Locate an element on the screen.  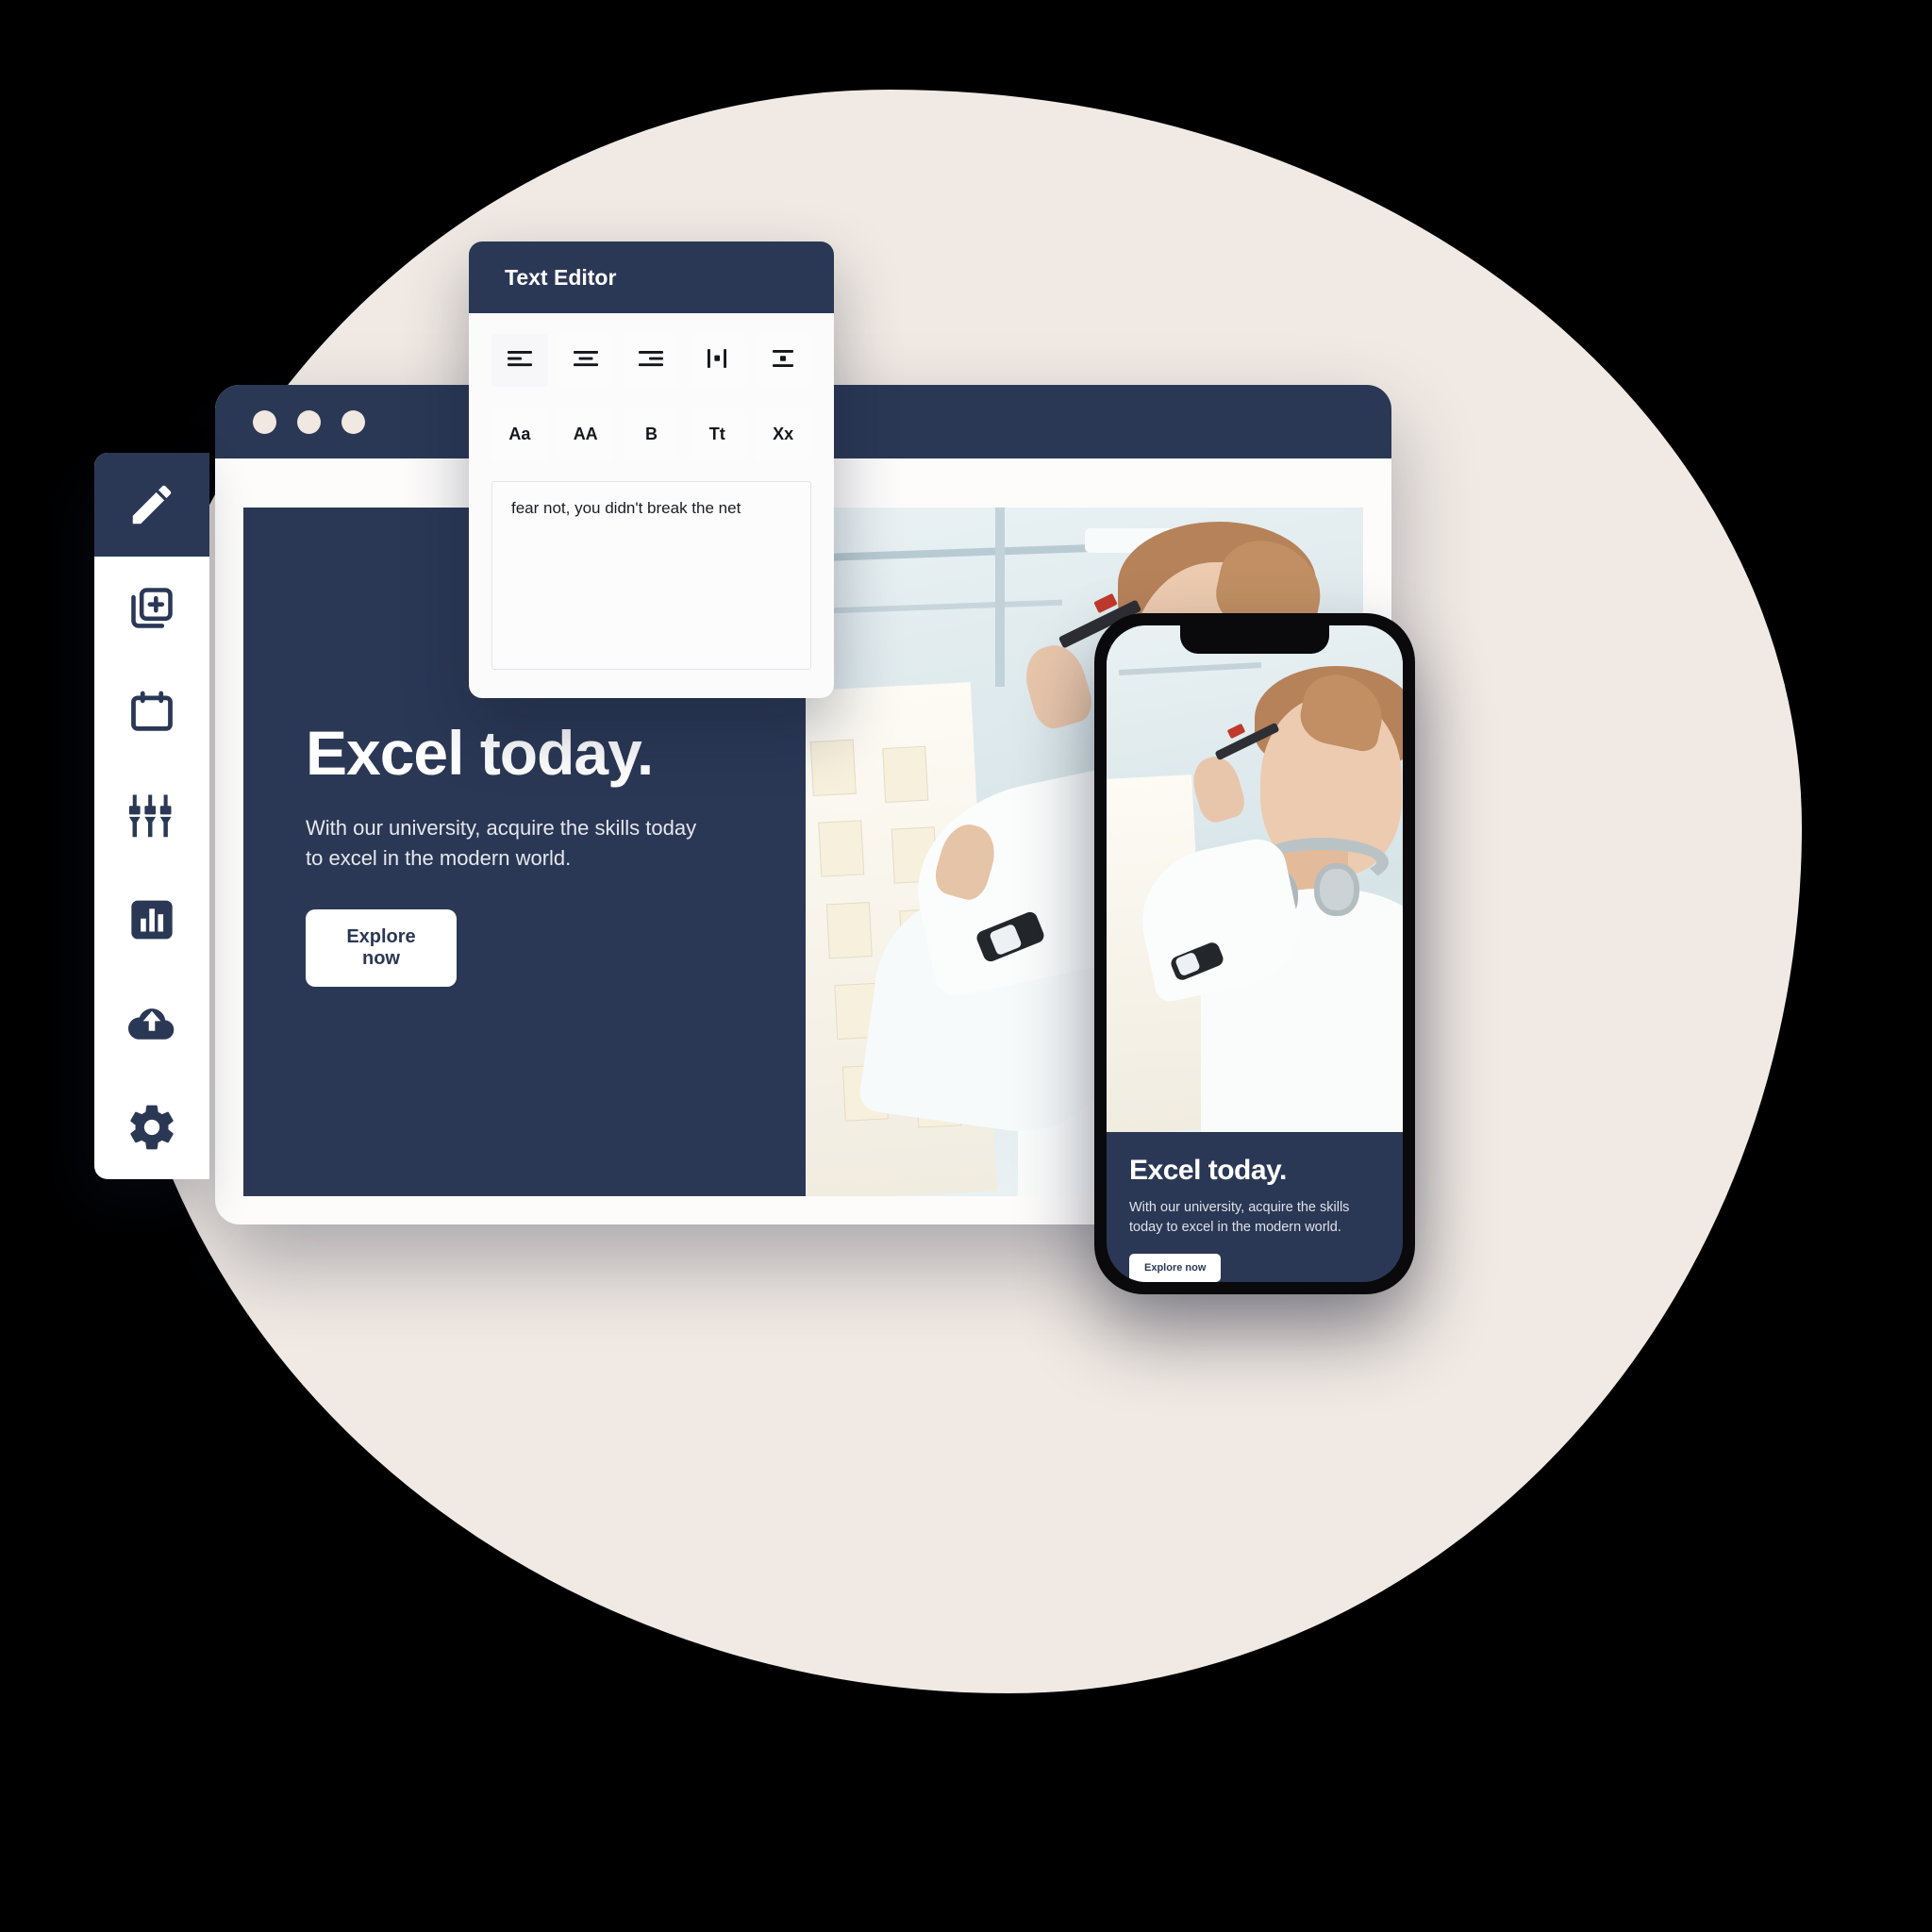
sliders-icon is located at coordinates (152, 816).